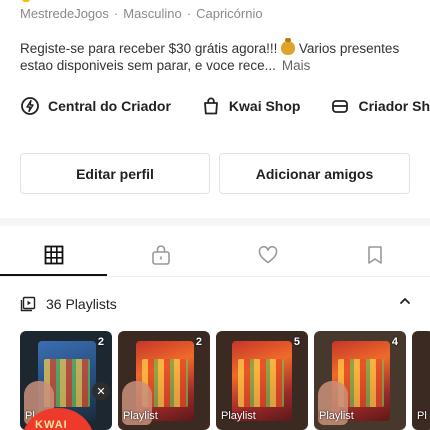  What do you see at coordinates (296, 65) in the screenshot?
I see `bio-more-link: Mais` at bounding box center [296, 65].